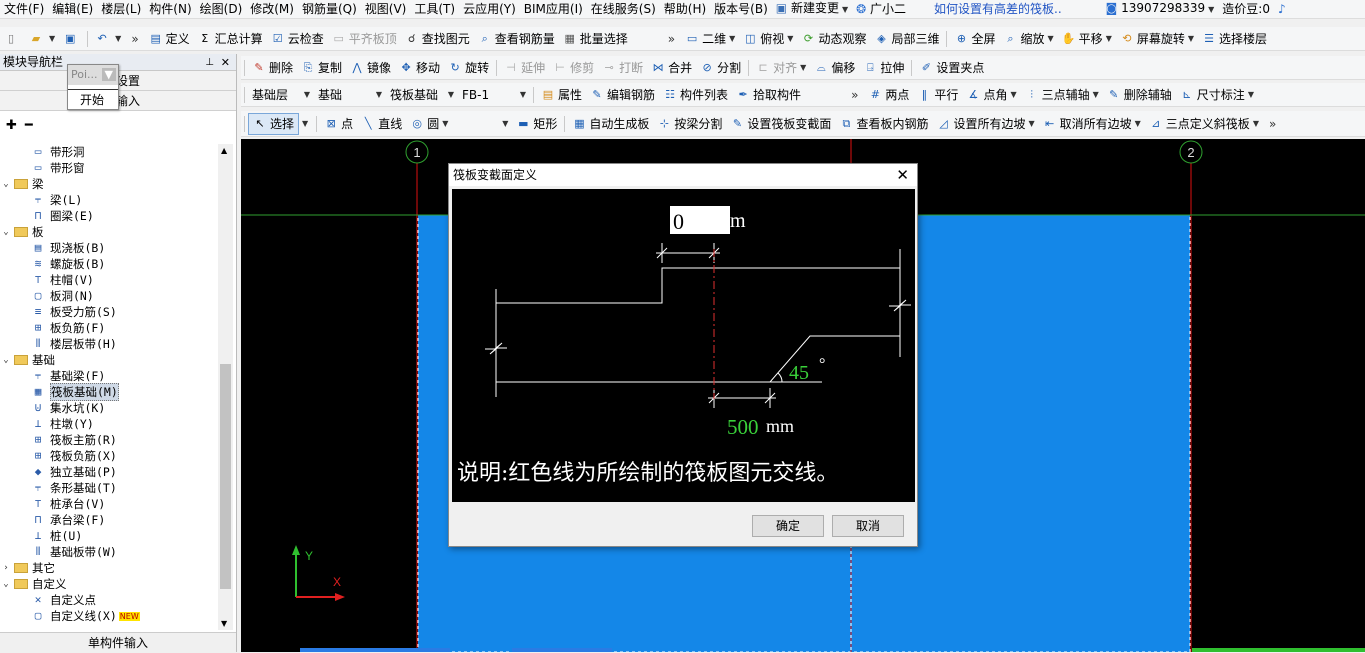 The image size is (1365, 653). I want to click on tree-item: ⫴ 基础板带(W), so click(109, 552).